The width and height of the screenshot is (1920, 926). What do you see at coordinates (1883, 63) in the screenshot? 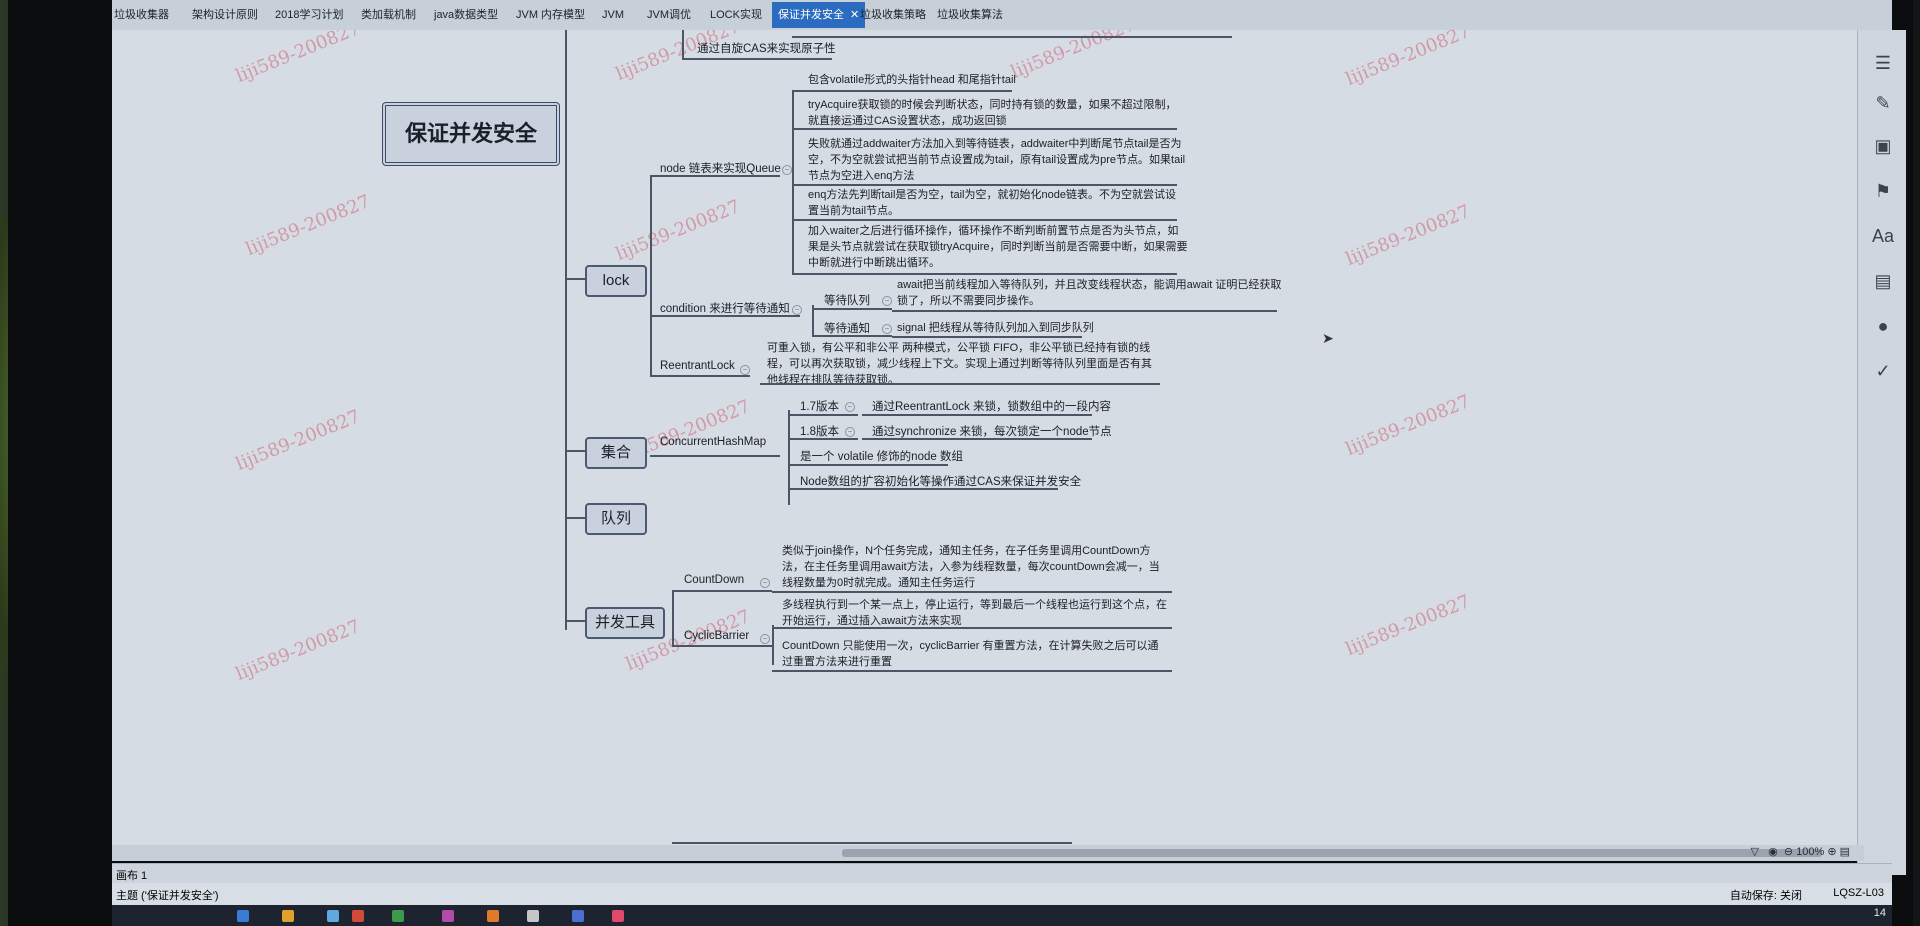
I see `outline-icon: ☰` at bounding box center [1883, 63].